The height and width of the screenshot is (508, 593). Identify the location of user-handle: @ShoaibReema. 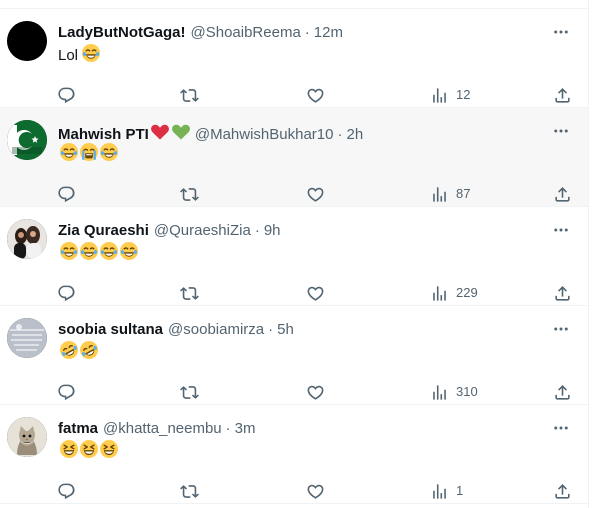
(246, 33).